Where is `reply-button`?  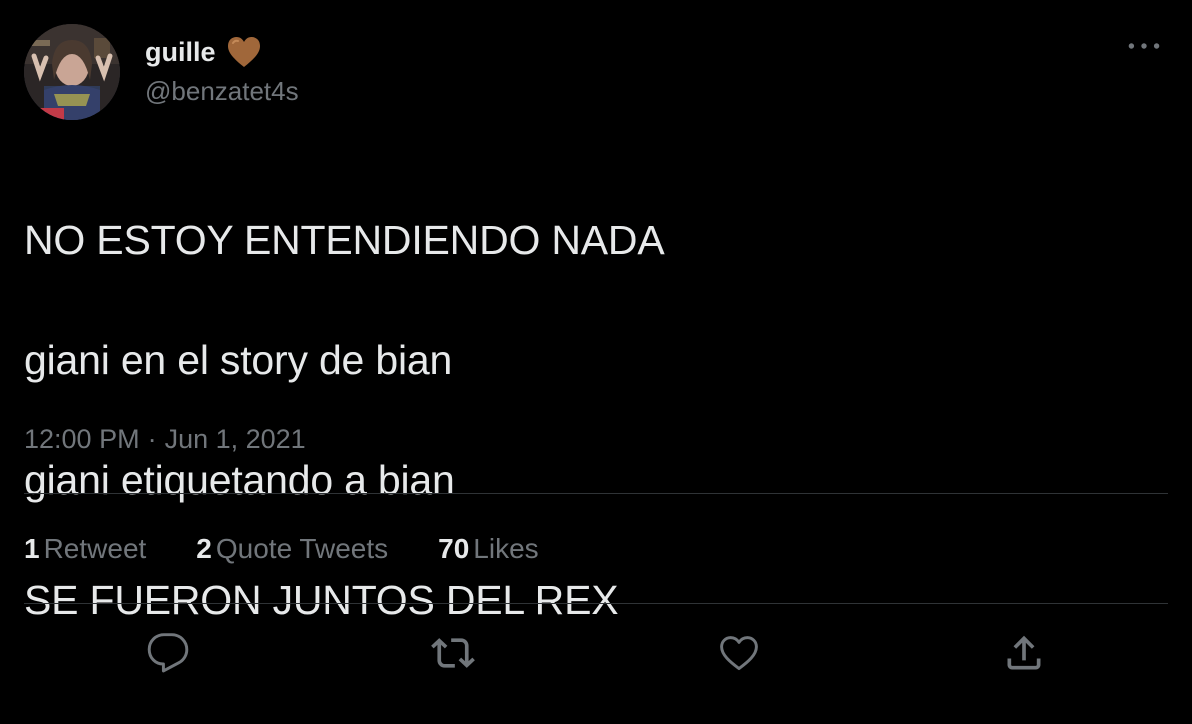
reply-button is located at coordinates (168, 653).